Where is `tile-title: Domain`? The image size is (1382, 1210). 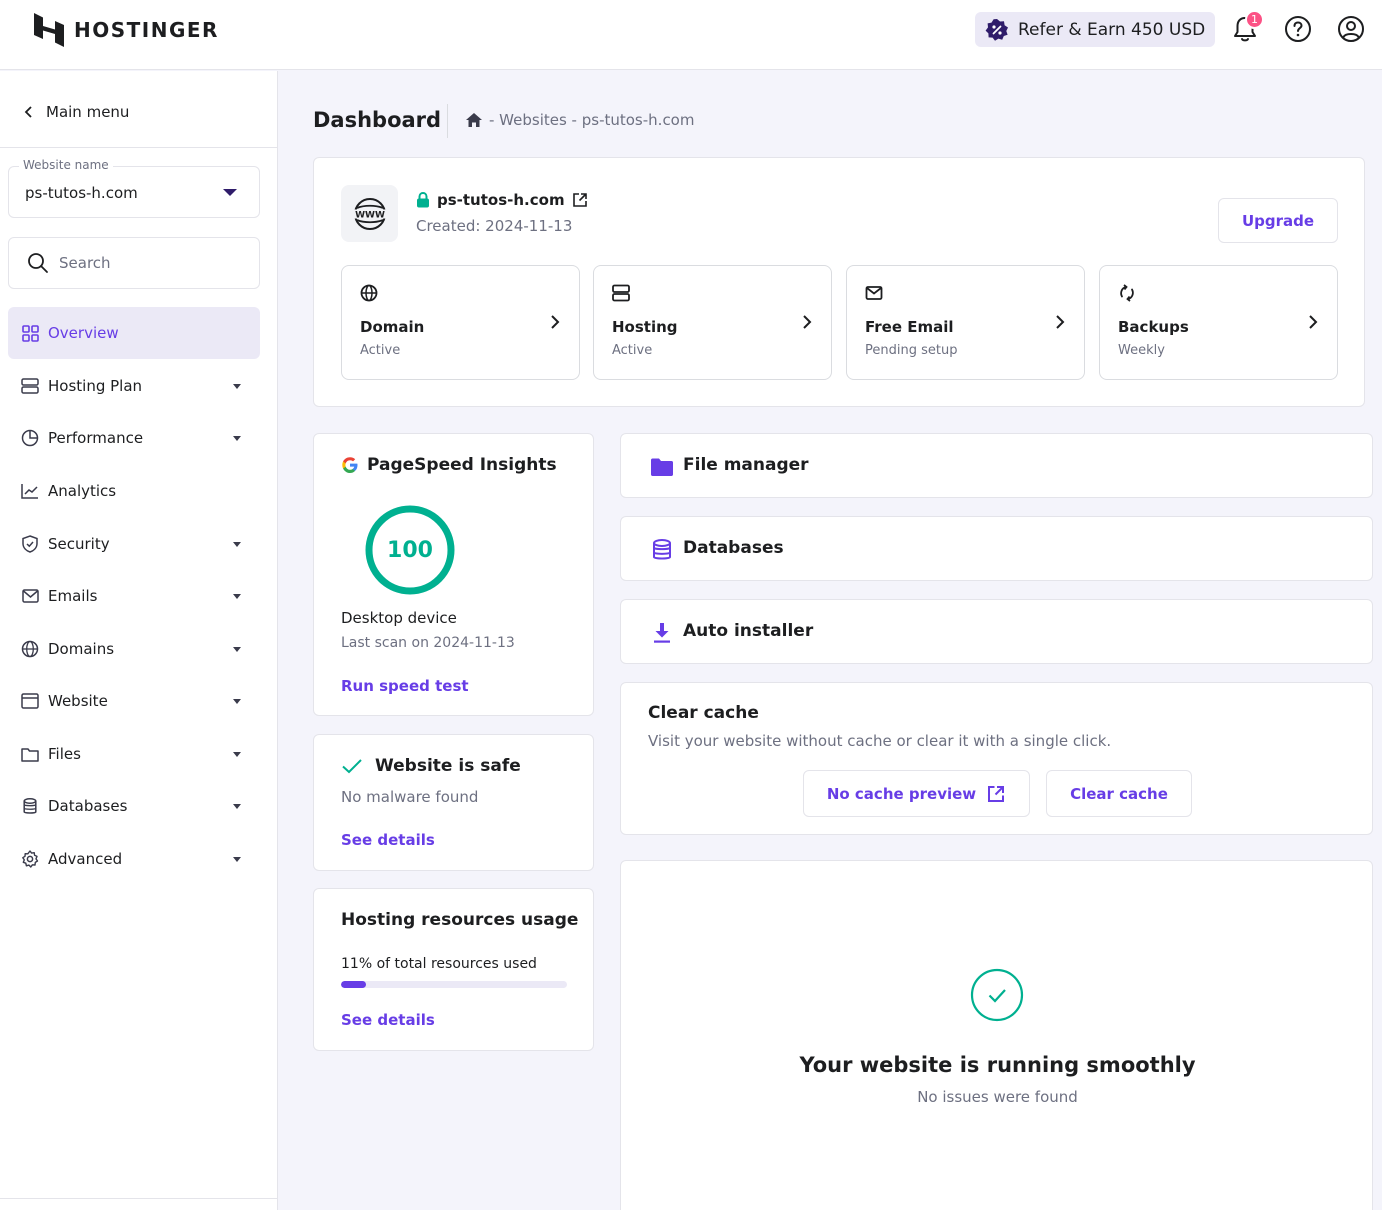
tile-title: Domain is located at coordinates (392, 327).